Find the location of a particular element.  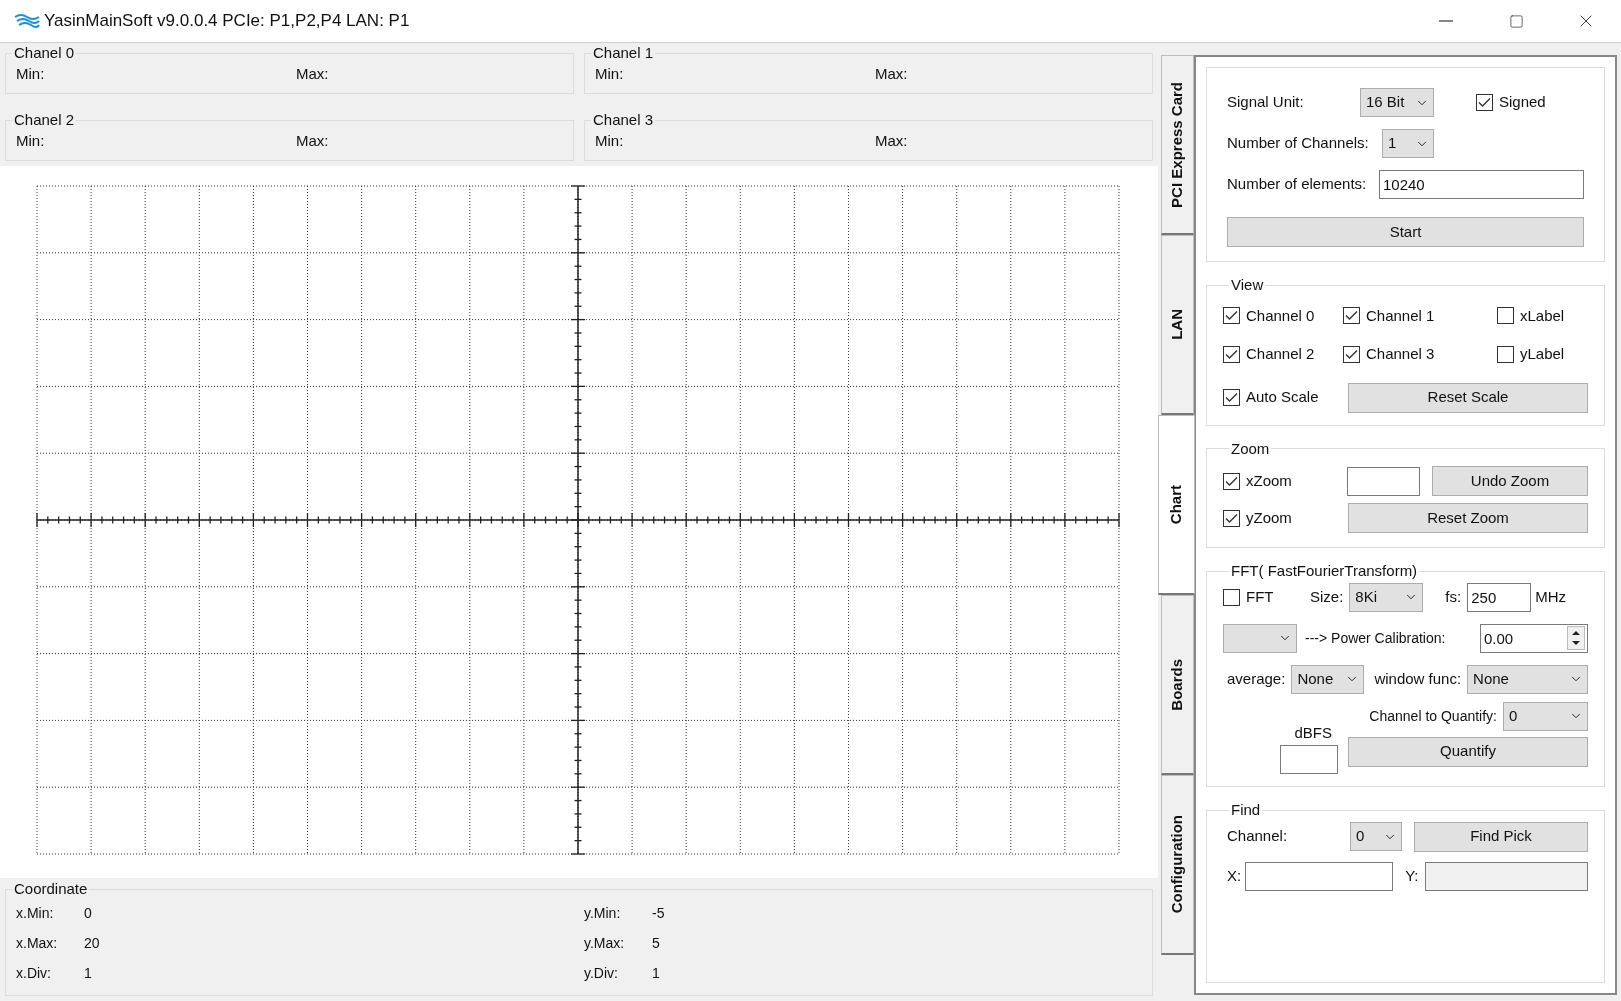

checkbox-label: Channel 1 is located at coordinates (1400, 315).